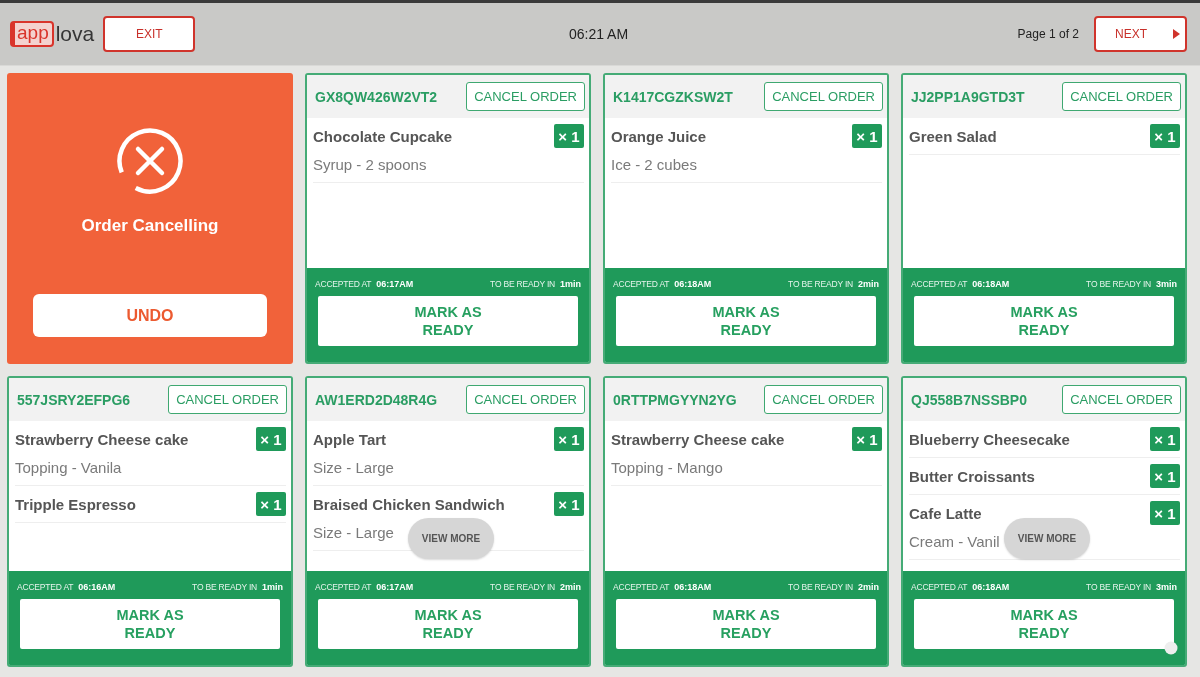  What do you see at coordinates (945, 513) in the screenshot?
I see `item-name: Cafe Latte` at bounding box center [945, 513].